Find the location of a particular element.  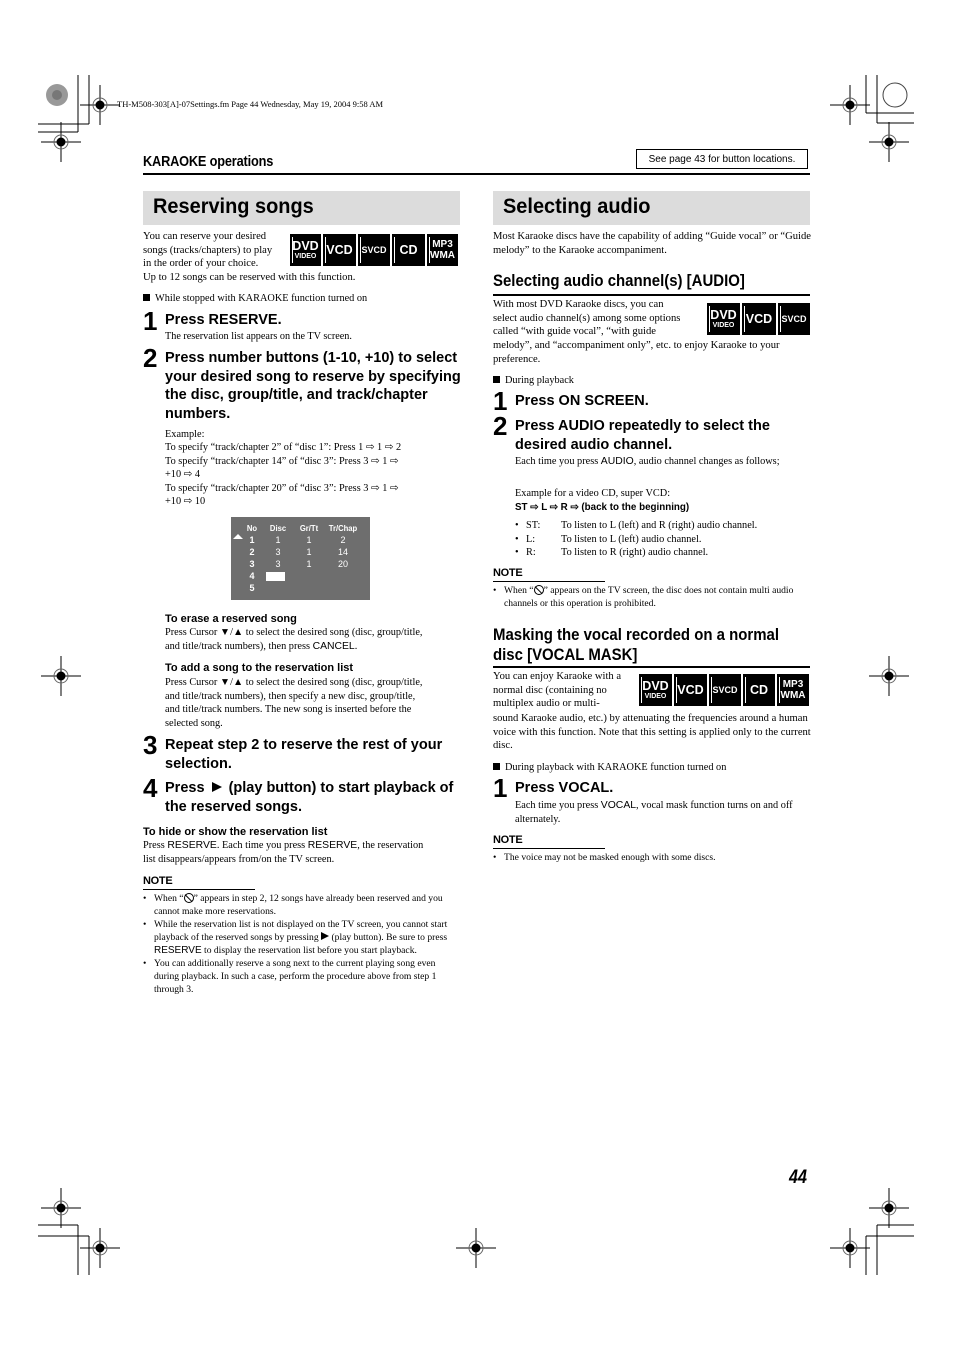

reserve-key: RESERVE is located at coordinates (192, 845).